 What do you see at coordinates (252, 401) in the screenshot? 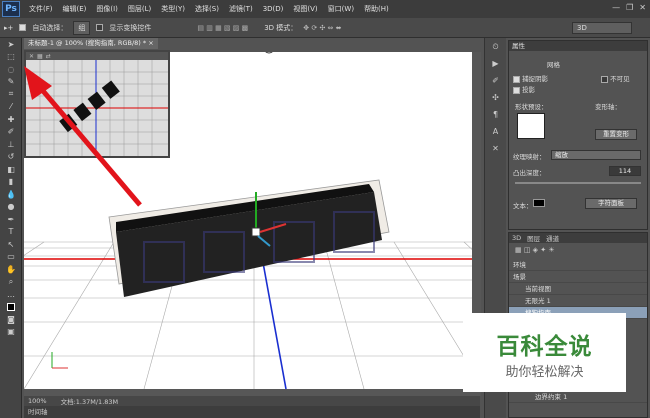
I see `status-bar: 100% 文档:1.37M/1.83M` at bounding box center [252, 401].